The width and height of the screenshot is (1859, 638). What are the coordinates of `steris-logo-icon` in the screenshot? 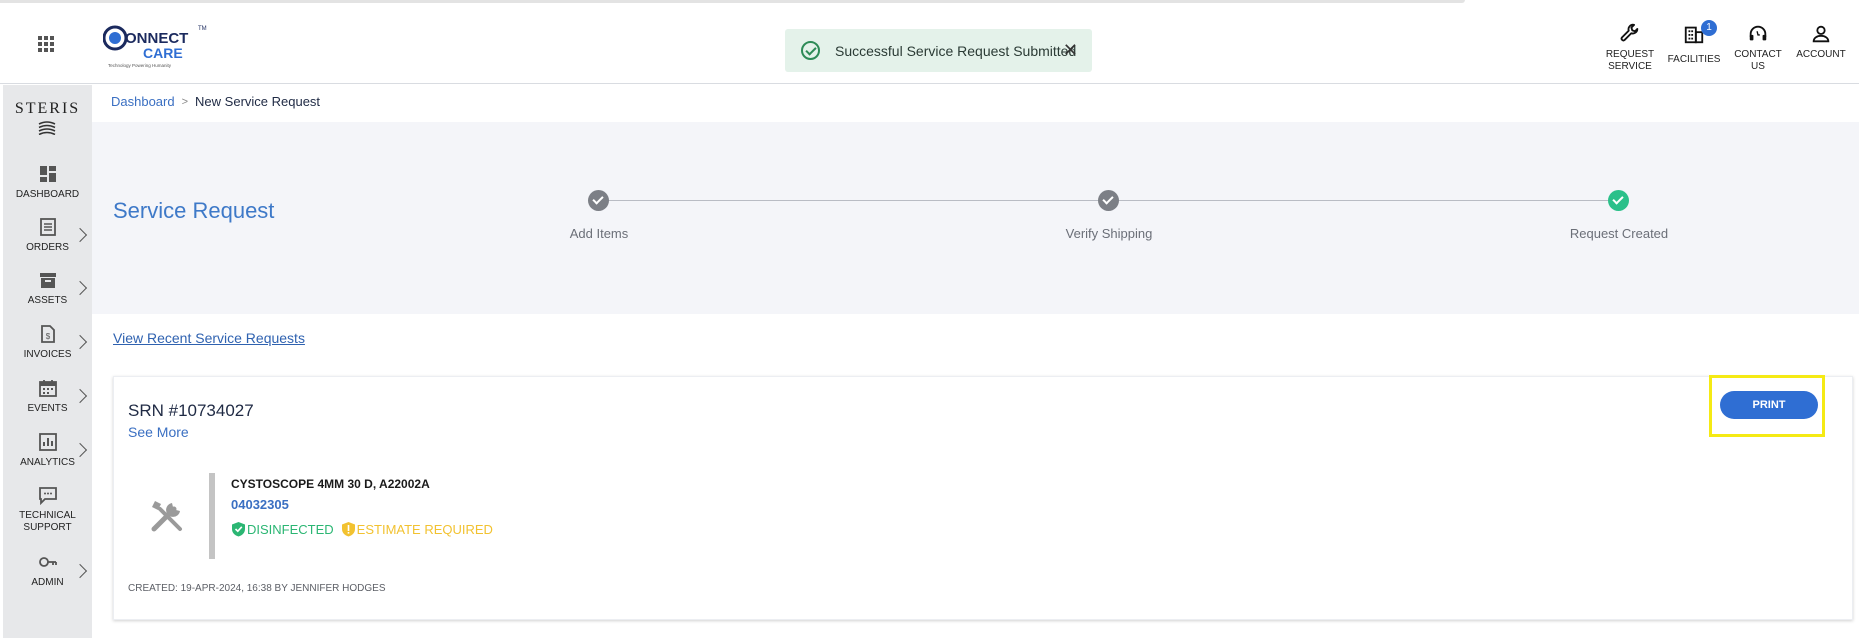 It's located at (47, 128).